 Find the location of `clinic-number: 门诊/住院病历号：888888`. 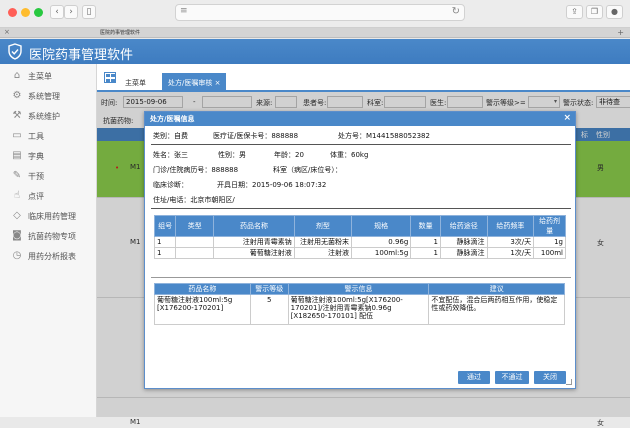

clinic-number: 门诊/住院病历号：888888 is located at coordinates (196, 170).